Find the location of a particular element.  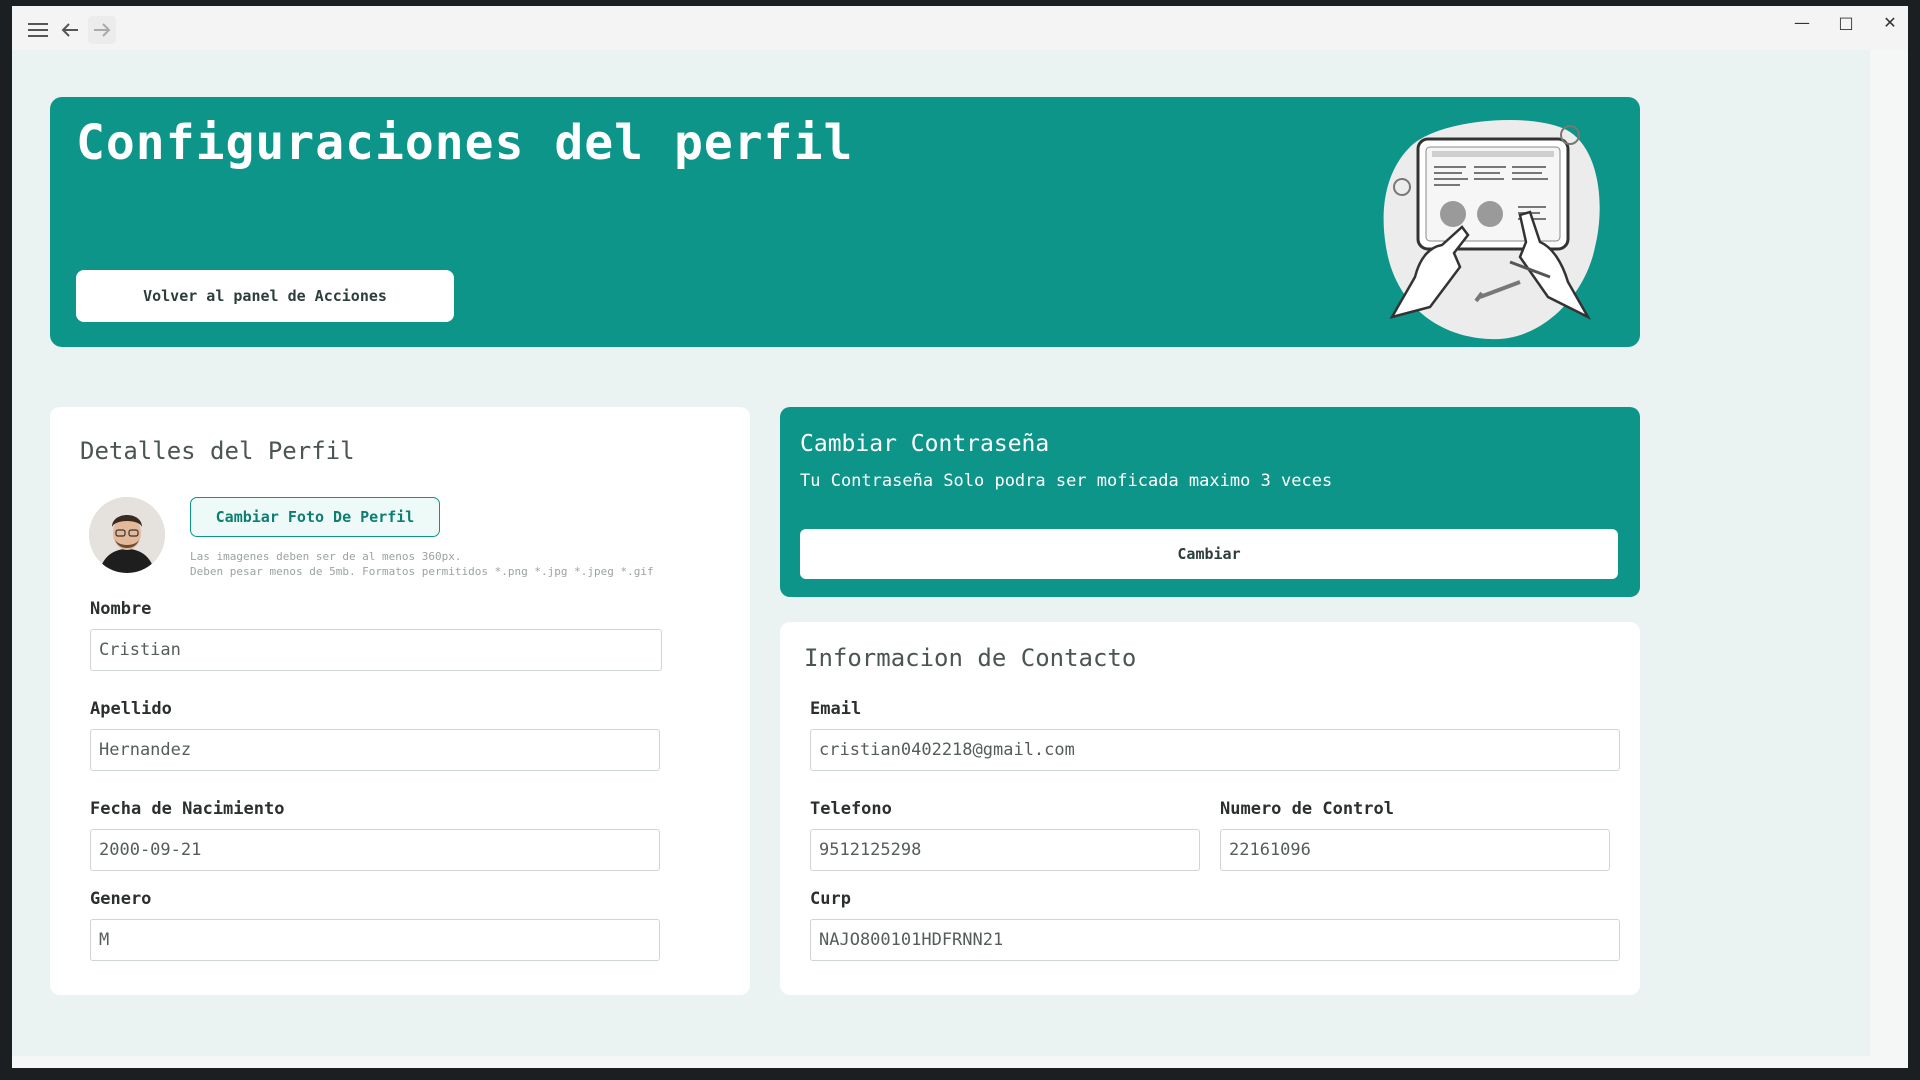

telefono-field is located at coordinates (1005, 850).